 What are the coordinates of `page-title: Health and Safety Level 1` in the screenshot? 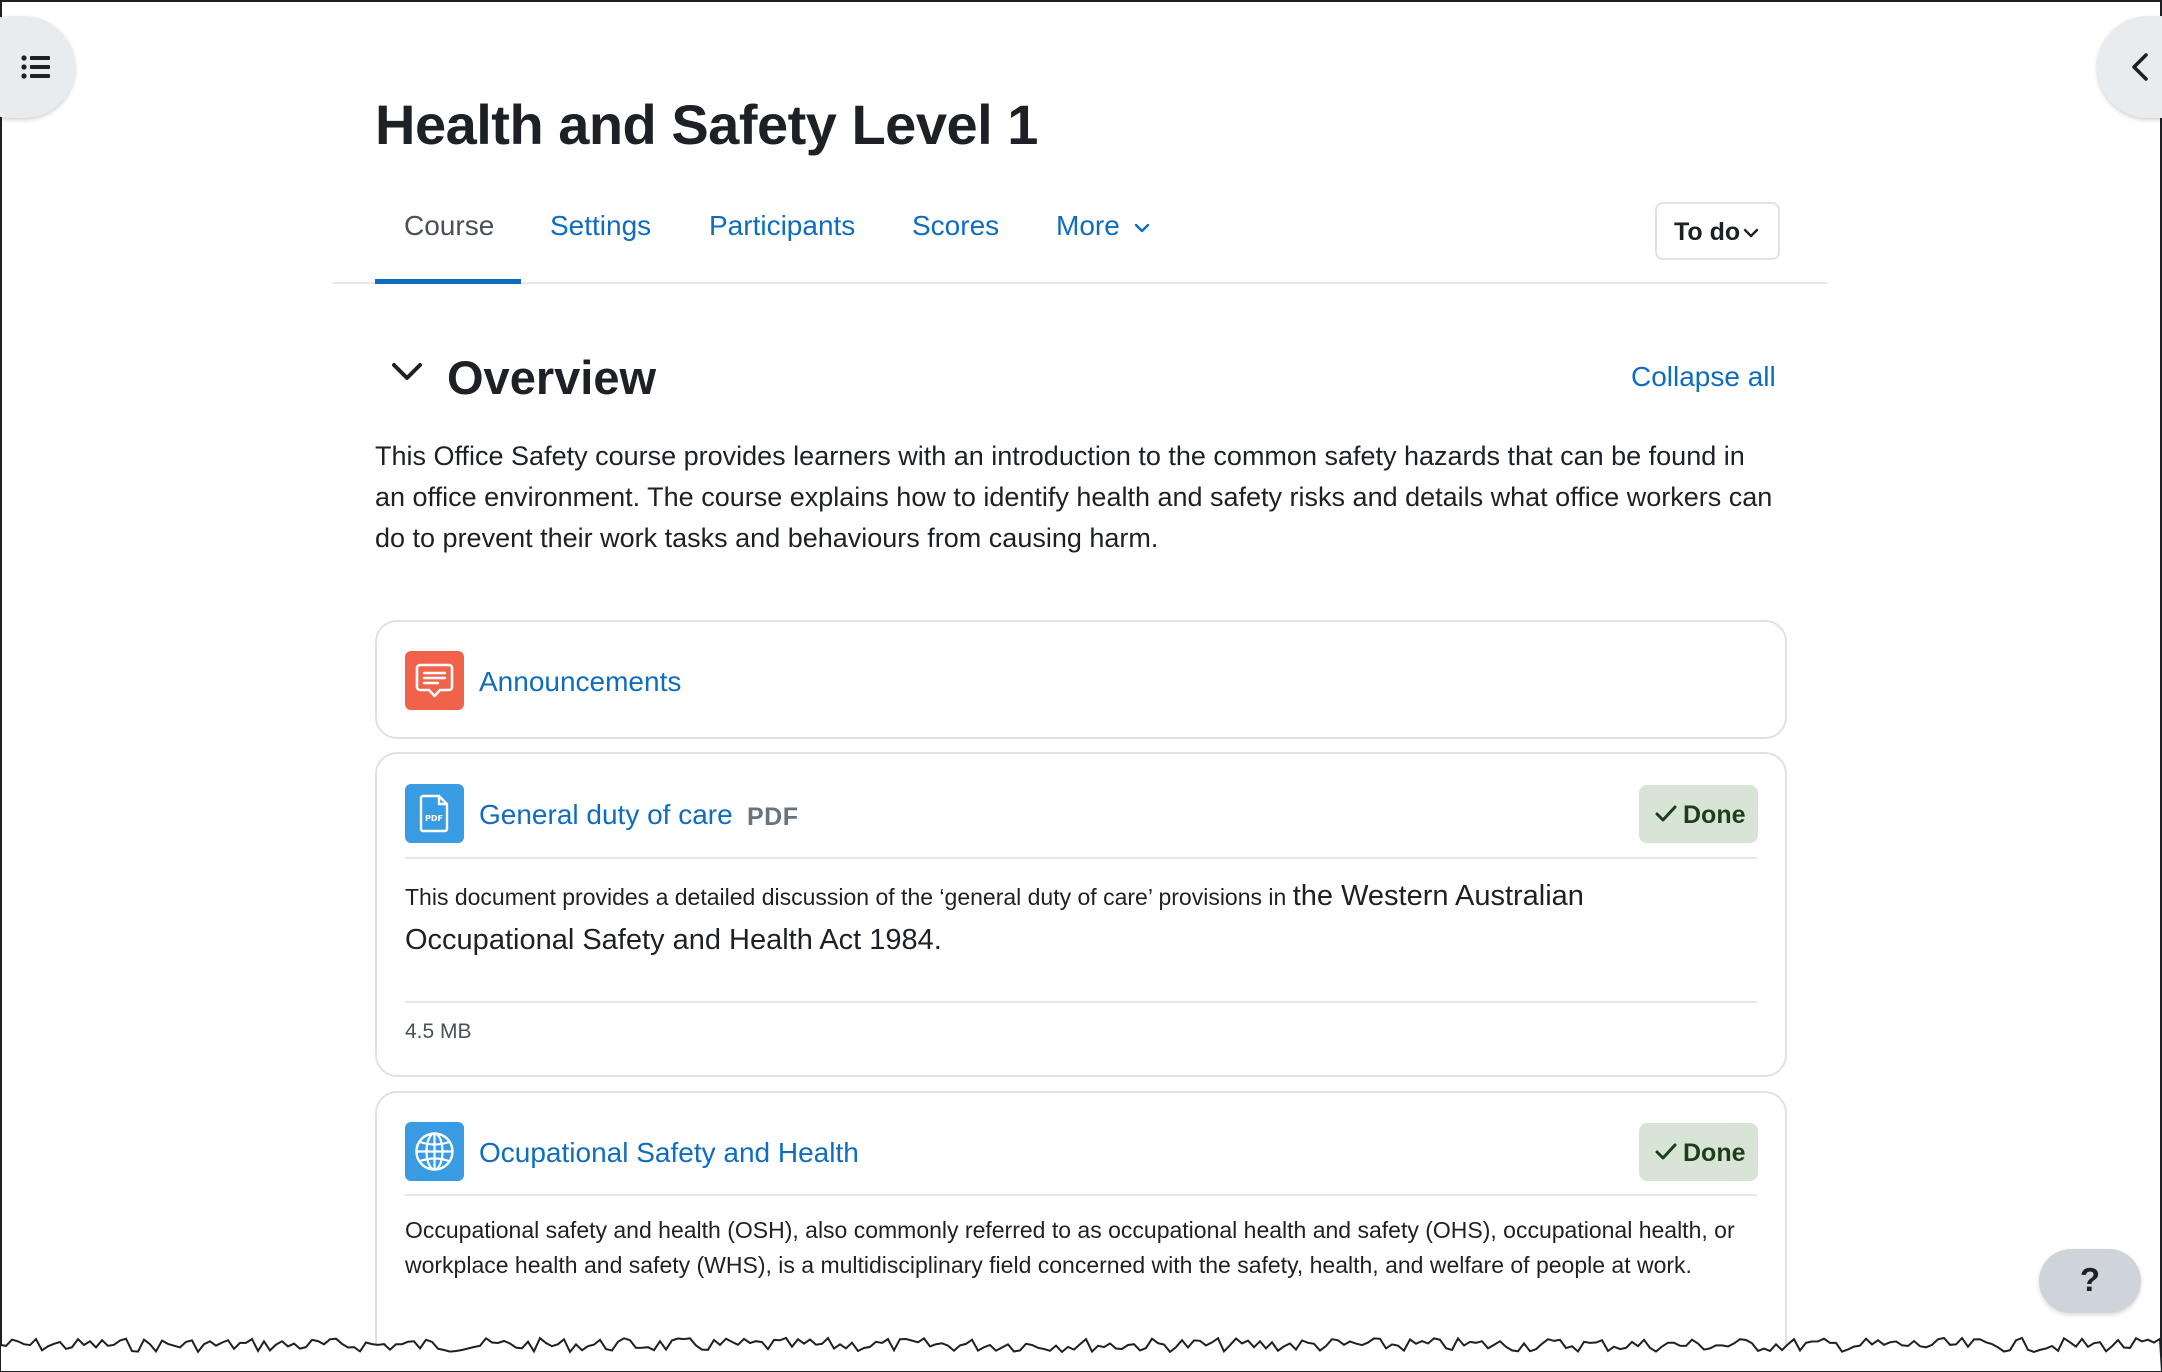 It's located at (706, 124).